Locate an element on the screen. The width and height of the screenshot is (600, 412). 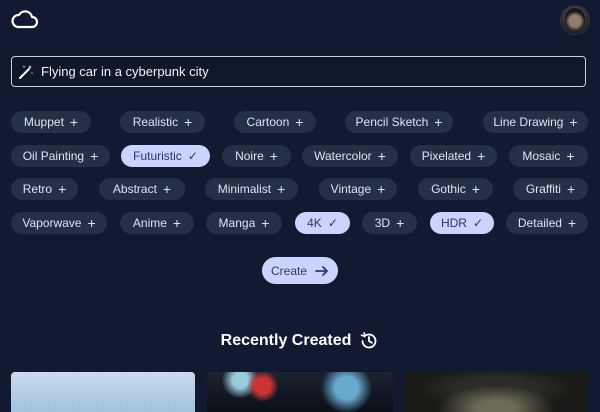
style-chip-pixelated: Pixelated + is located at coordinates (453, 156).